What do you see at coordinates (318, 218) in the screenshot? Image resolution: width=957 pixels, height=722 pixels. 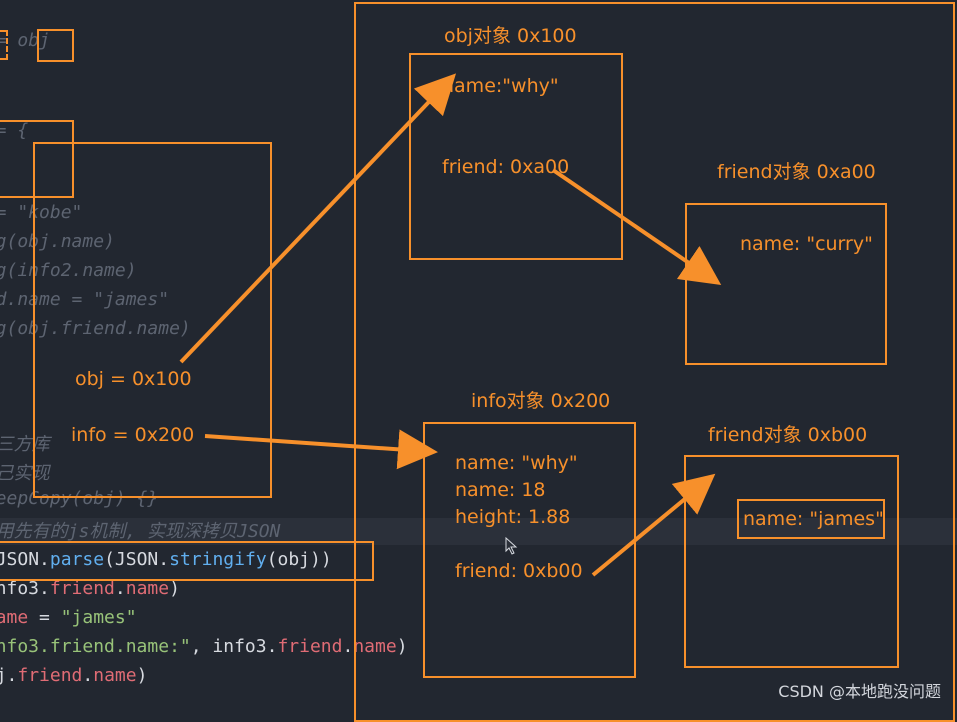 I see `arrow-obj-to-obj-object` at bounding box center [318, 218].